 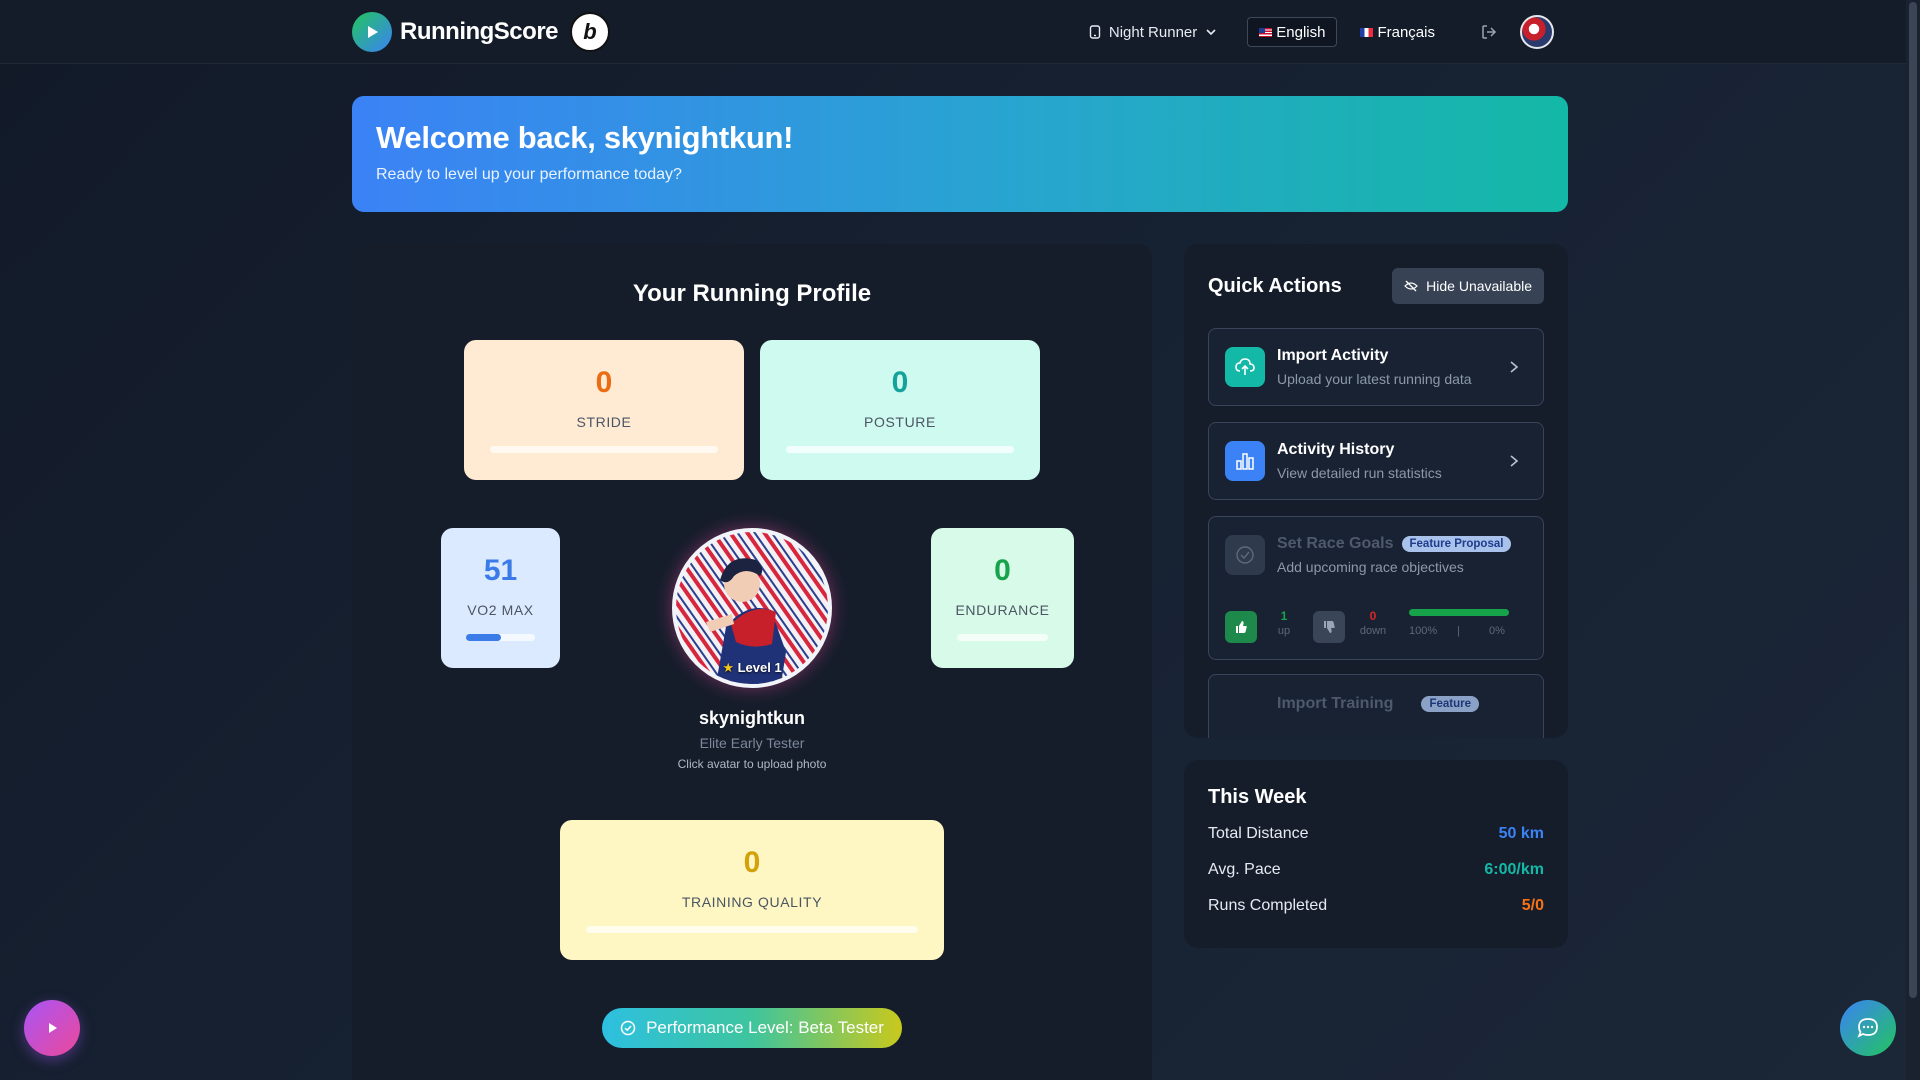 What do you see at coordinates (759, 667) in the screenshot?
I see `level-badge-label: Level 1` at bounding box center [759, 667].